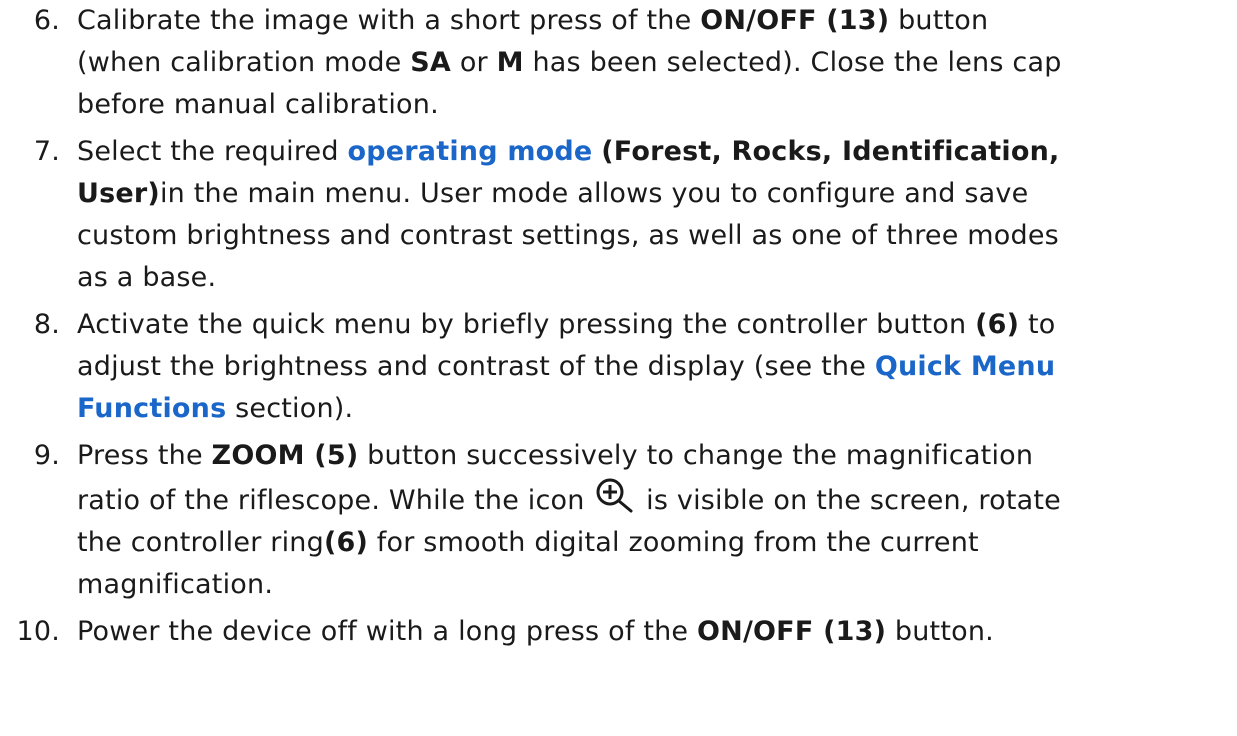 The image size is (1237, 736). What do you see at coordinates (118, 193) in the screenshot?
I see `bold-term: User)` at bounding box center [118, 193].